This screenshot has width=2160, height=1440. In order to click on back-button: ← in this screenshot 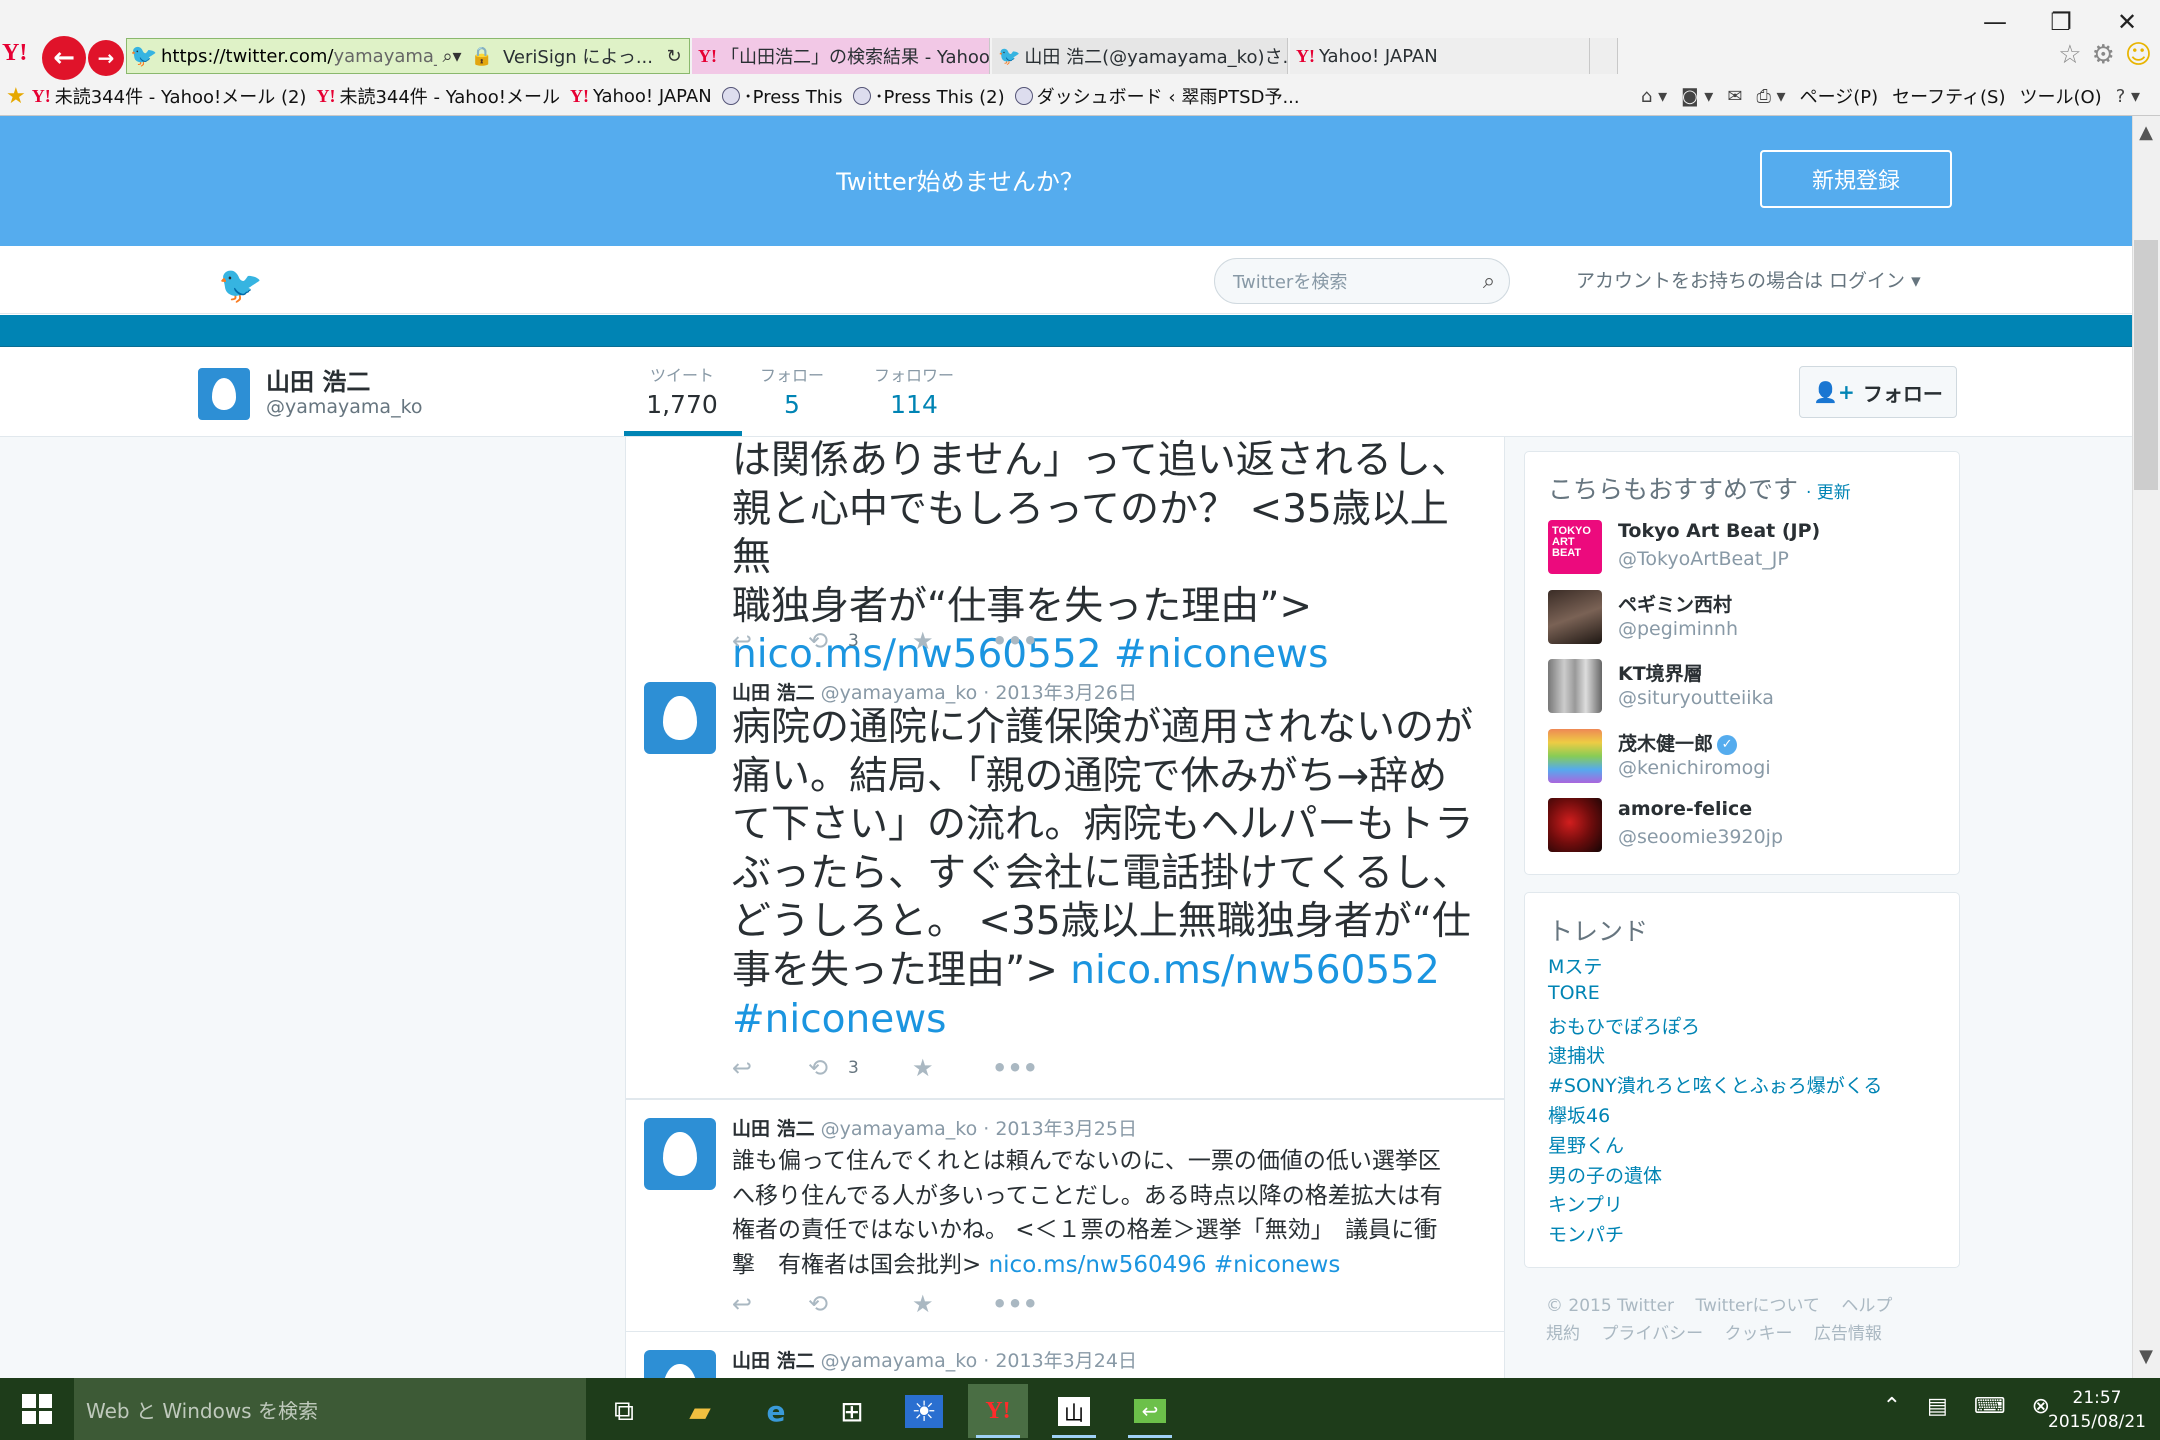, I will do `click(64, 58)`.